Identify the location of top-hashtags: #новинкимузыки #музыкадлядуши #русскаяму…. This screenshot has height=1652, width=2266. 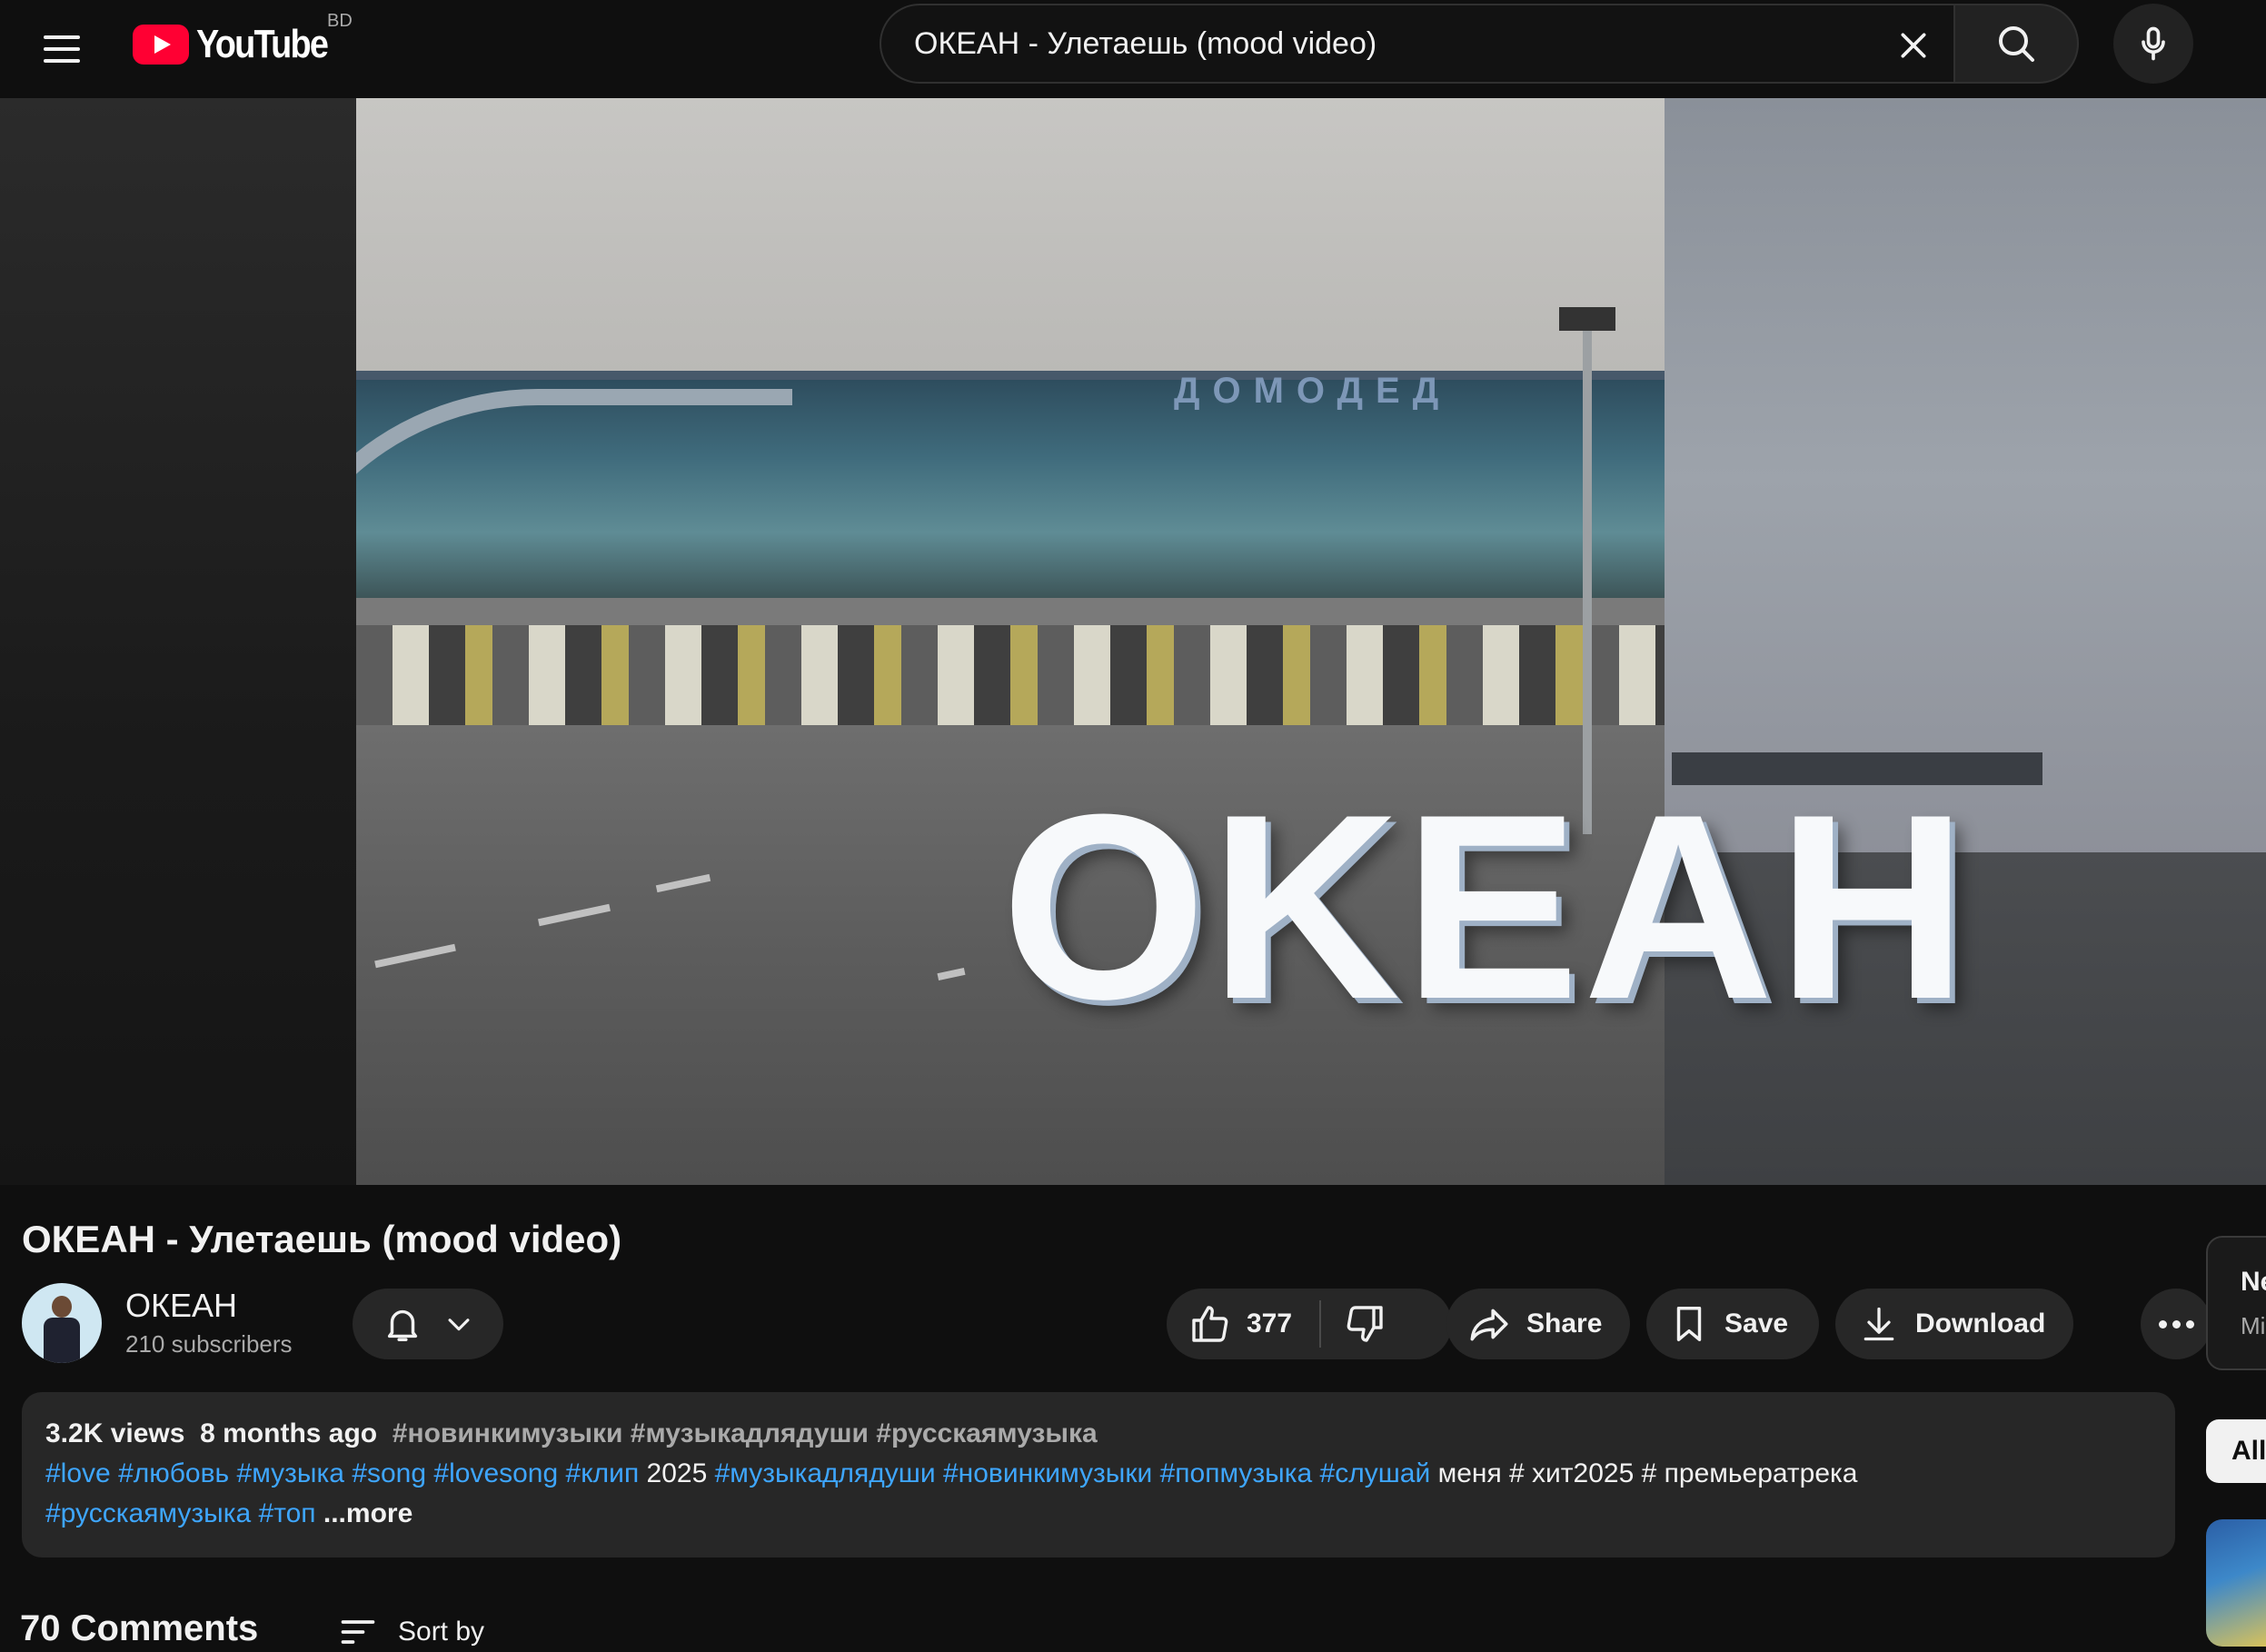
(745, 1433).